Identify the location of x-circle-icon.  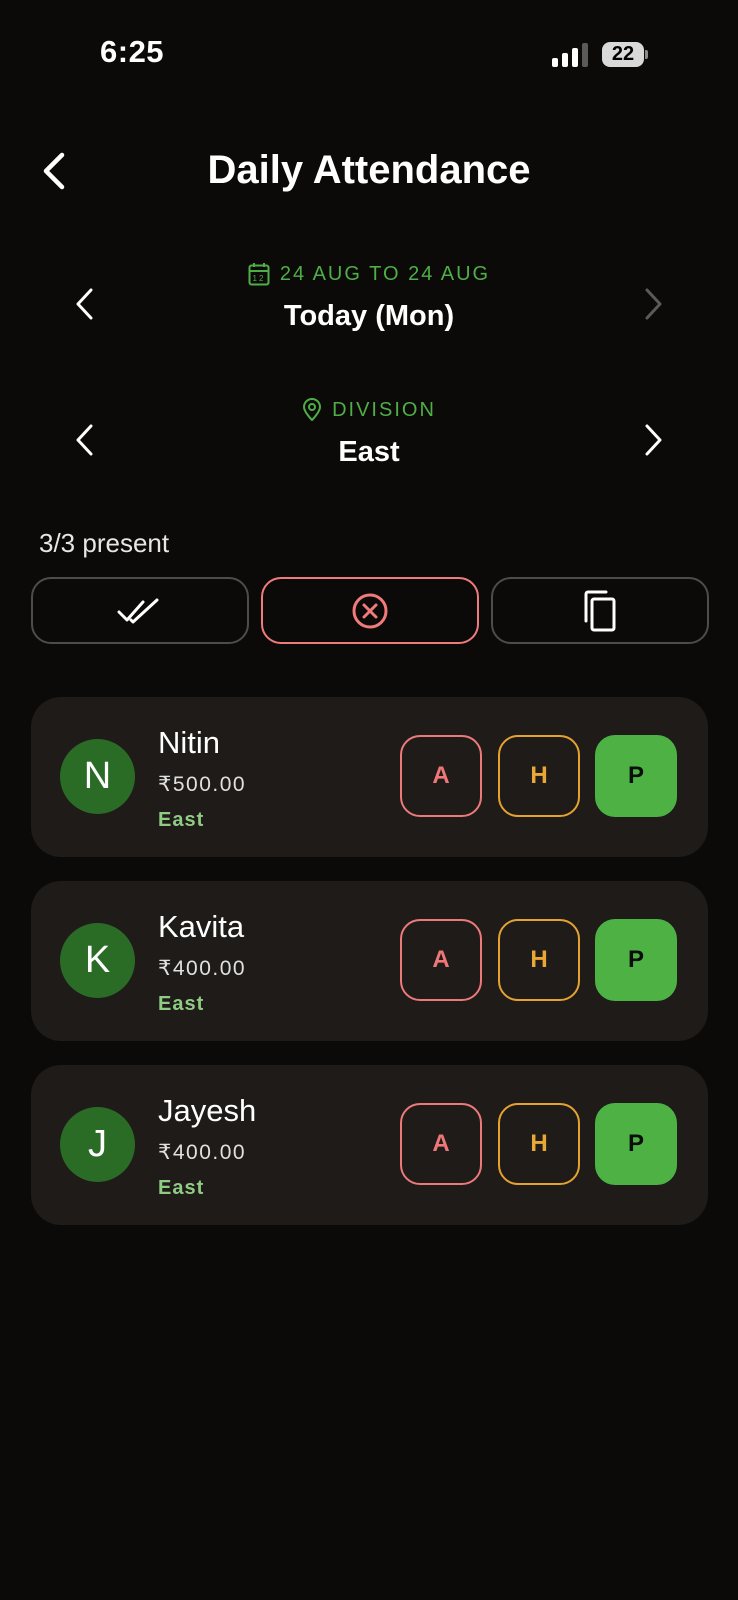
(370, 610).